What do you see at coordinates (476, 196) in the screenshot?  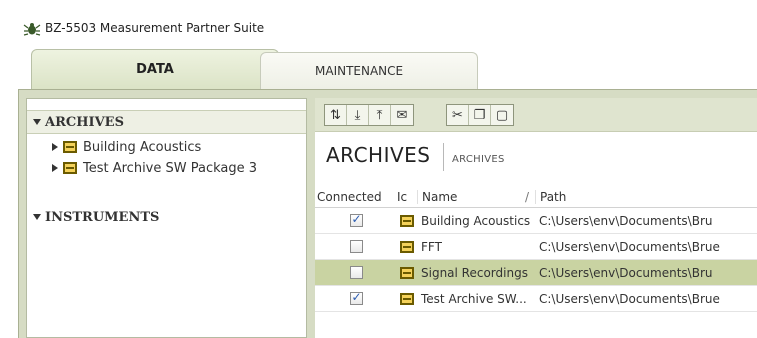 I see `column-header-name: Name /` at bounding box center [476, 196].